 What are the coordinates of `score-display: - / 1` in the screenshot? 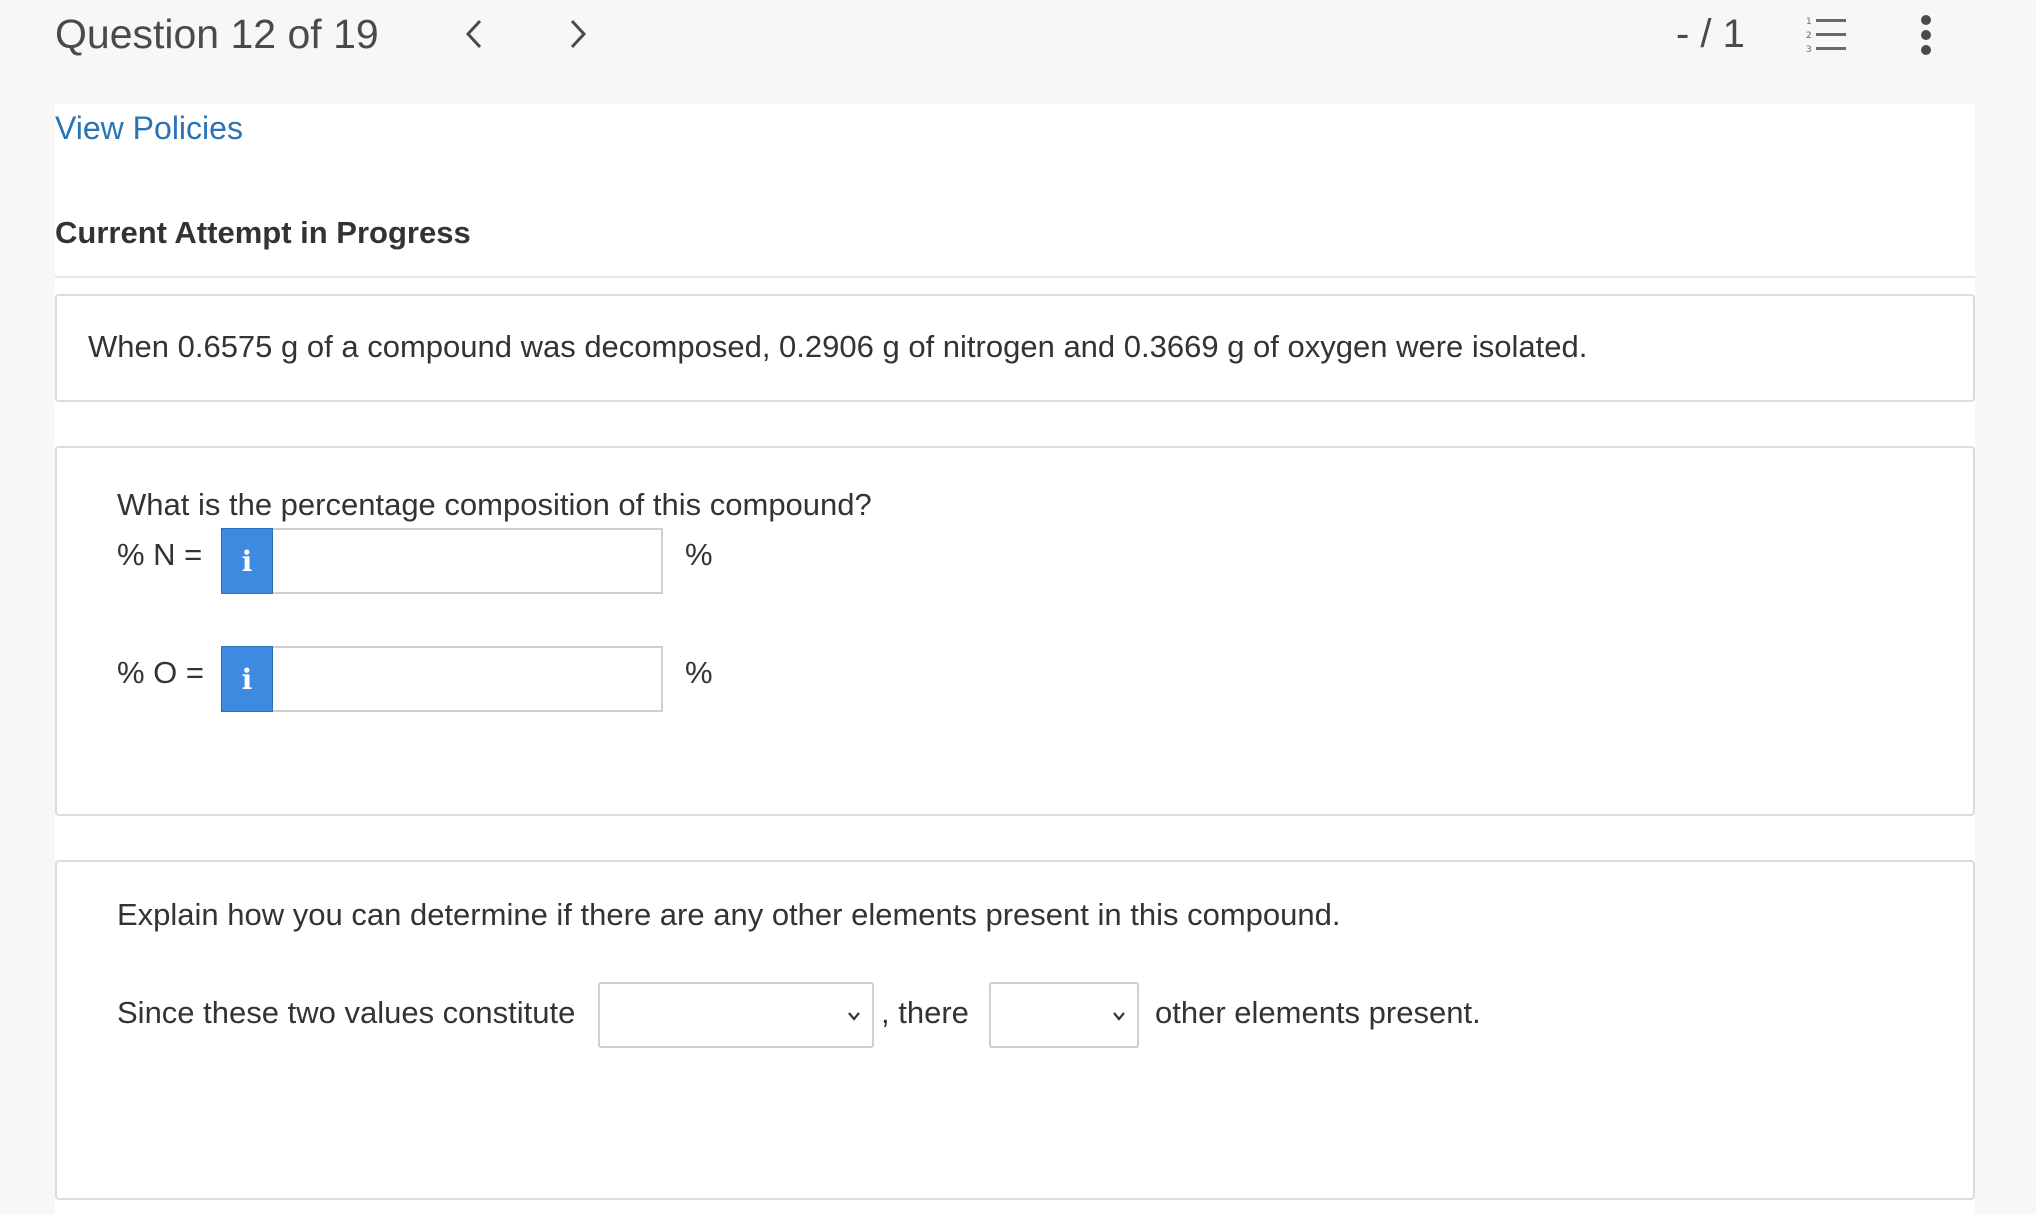 It's located at (1710, 34).